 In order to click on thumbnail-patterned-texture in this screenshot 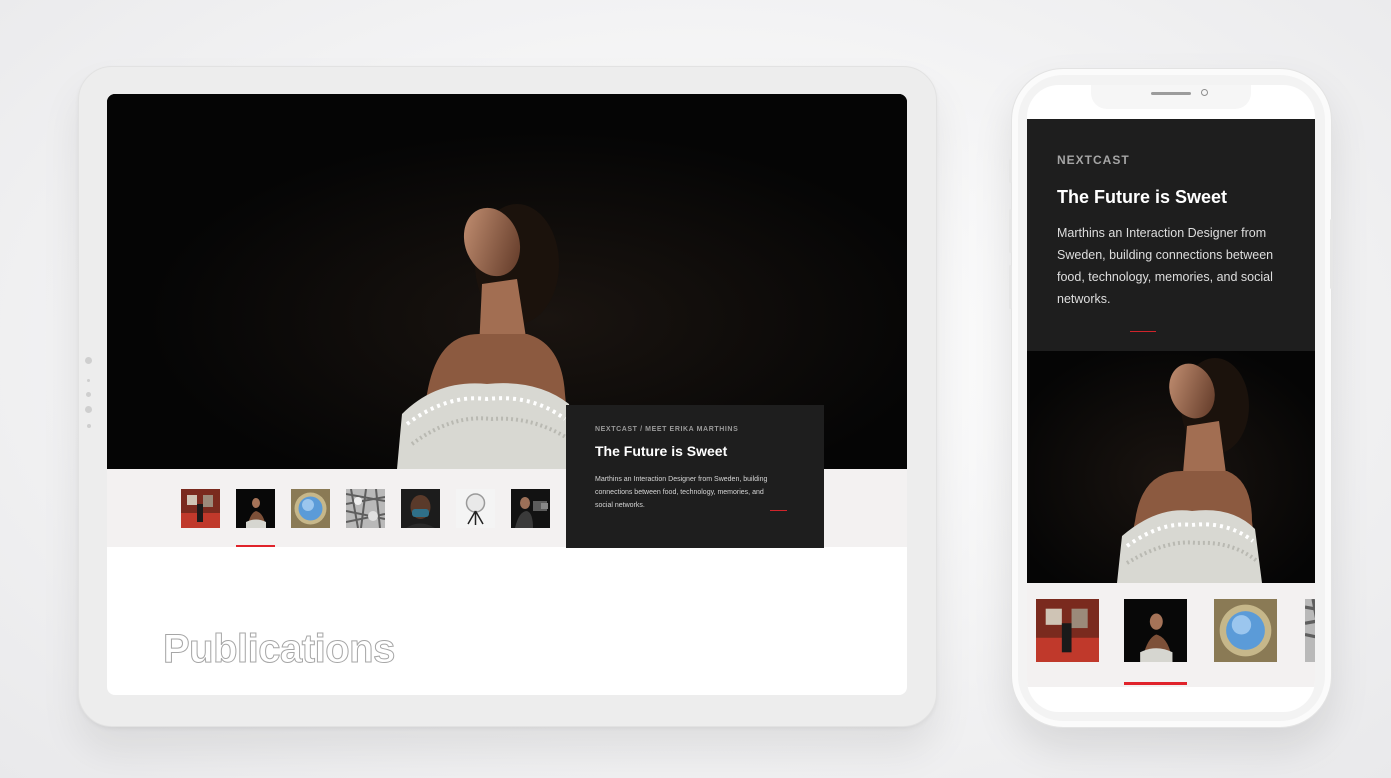, I will do `click(365, 508)`.